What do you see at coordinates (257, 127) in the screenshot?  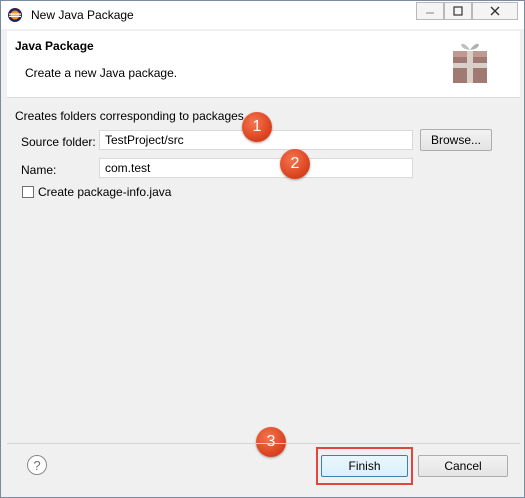 I see `step-marker-1: 1` at bounding box center [257, 127].